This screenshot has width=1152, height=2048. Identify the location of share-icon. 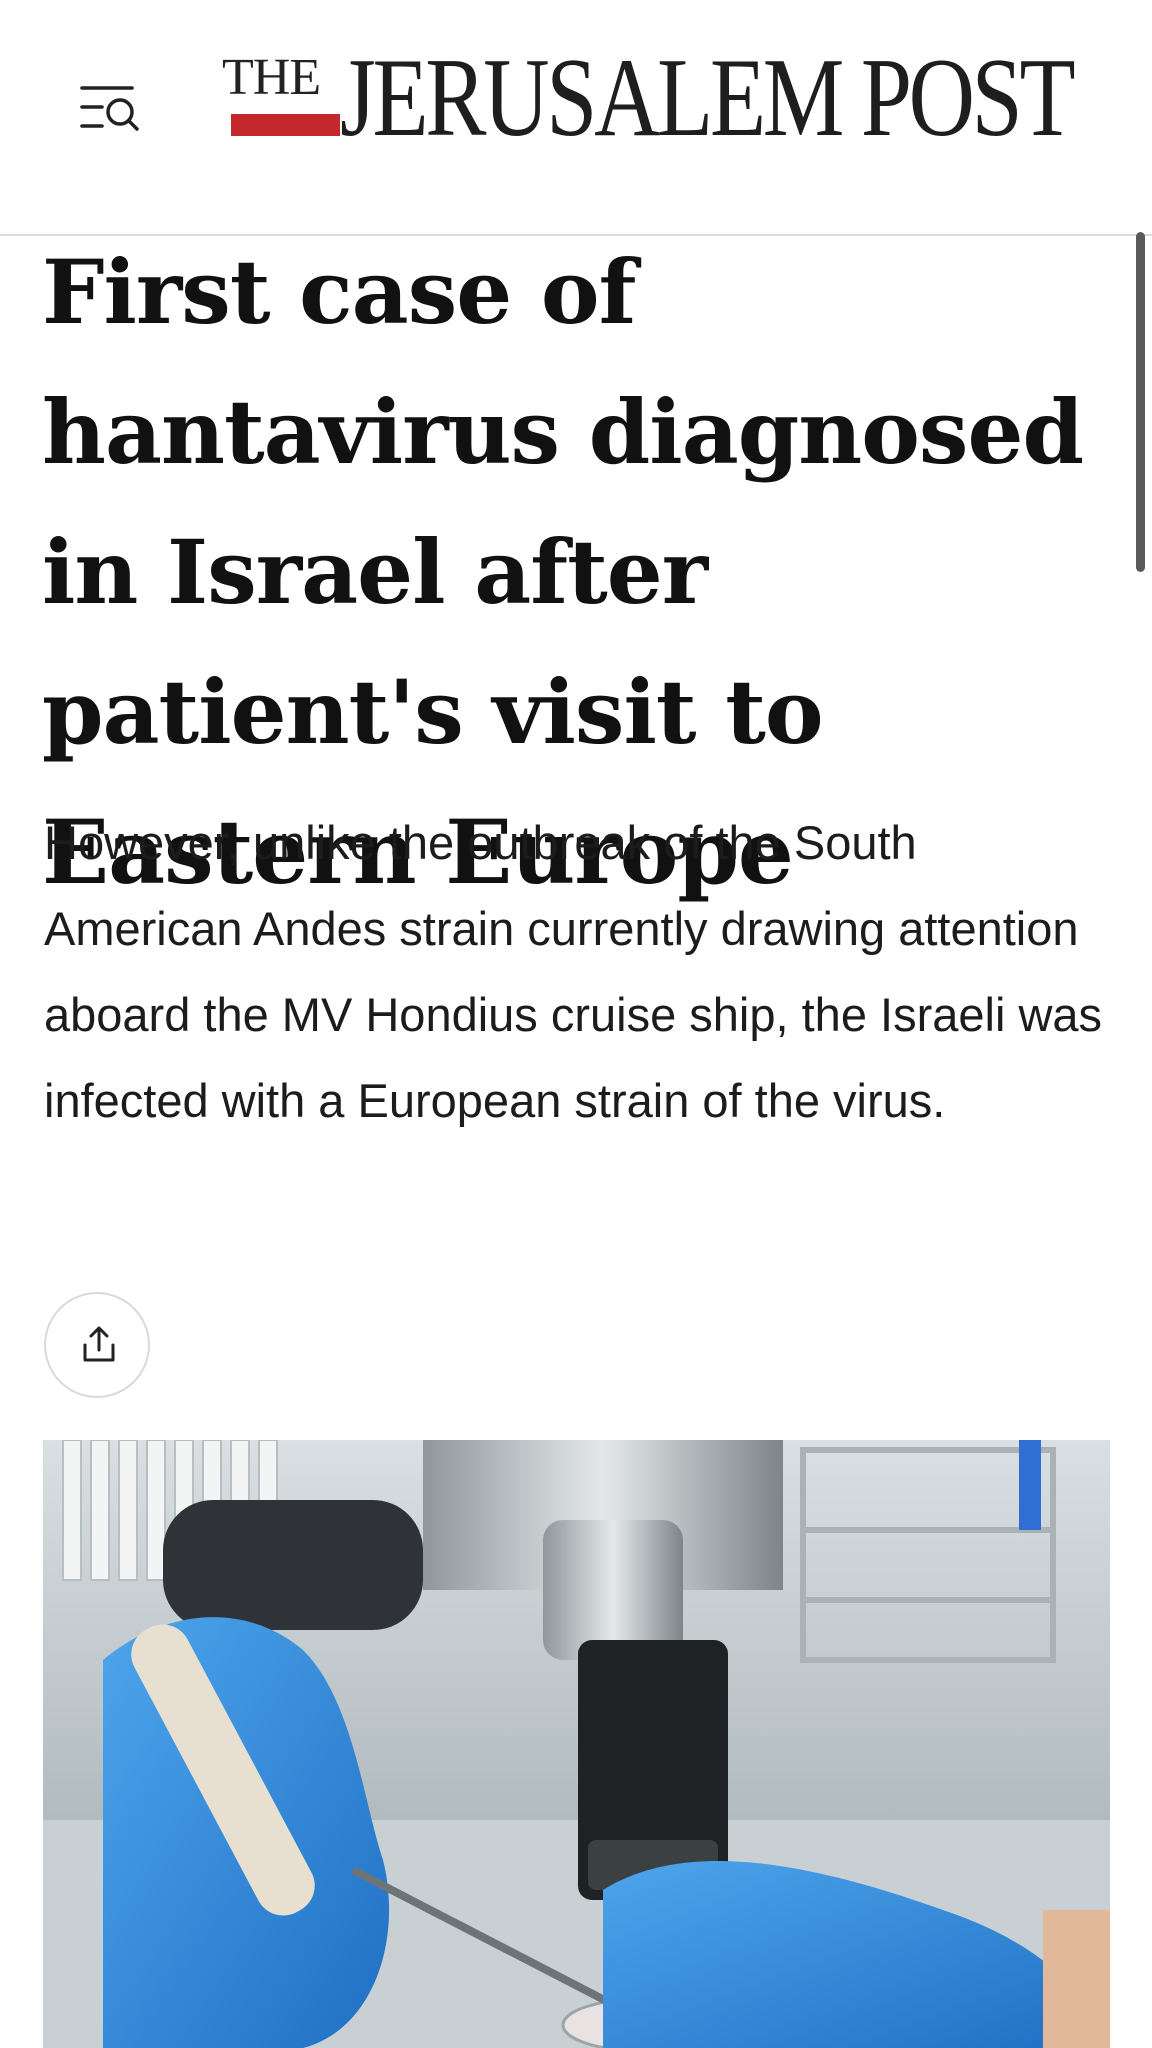
(99, 1344).